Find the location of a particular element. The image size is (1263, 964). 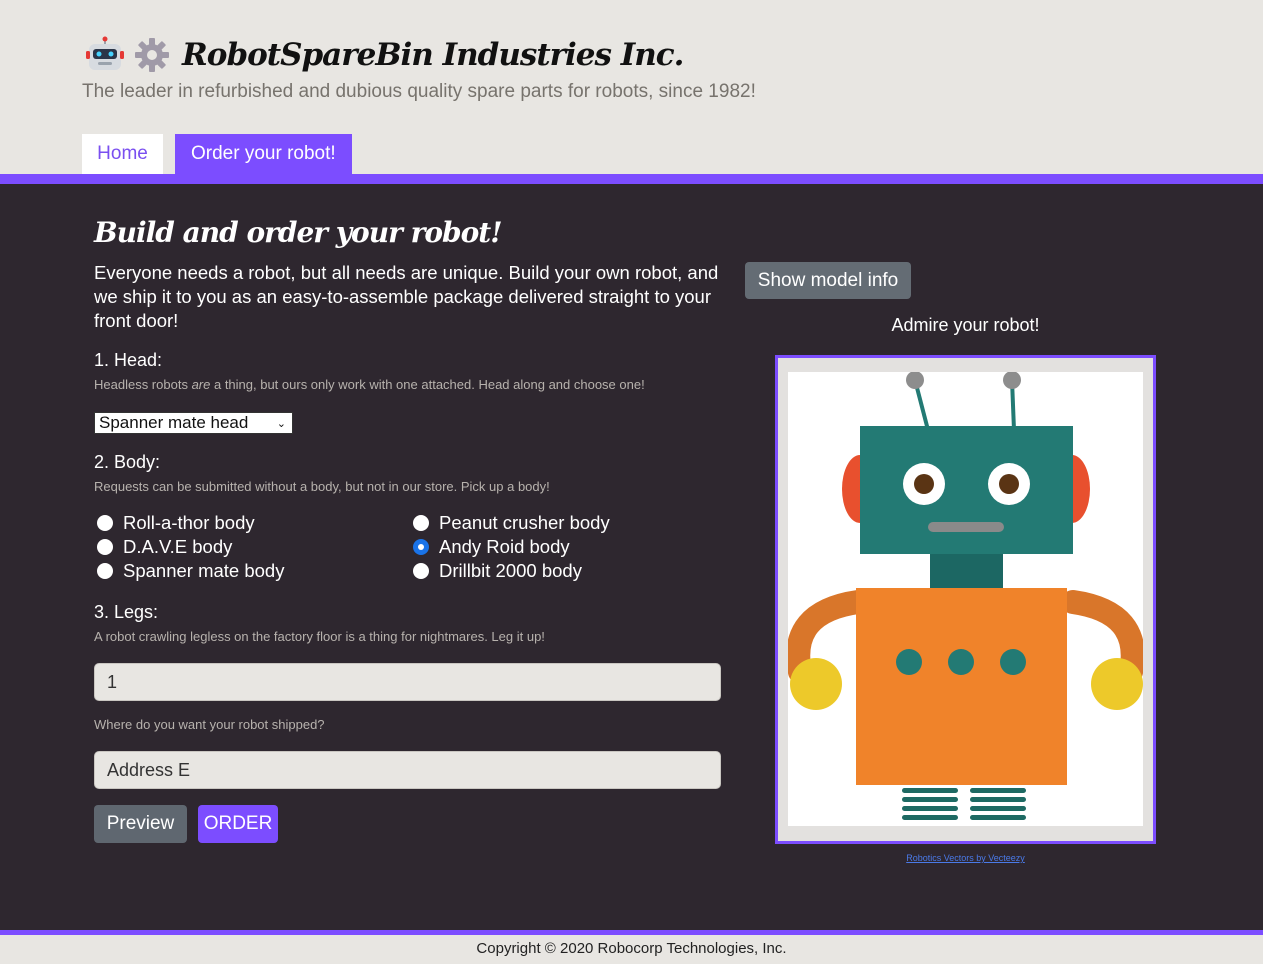

legs-input: 1 is located at coordinates (407, 682).